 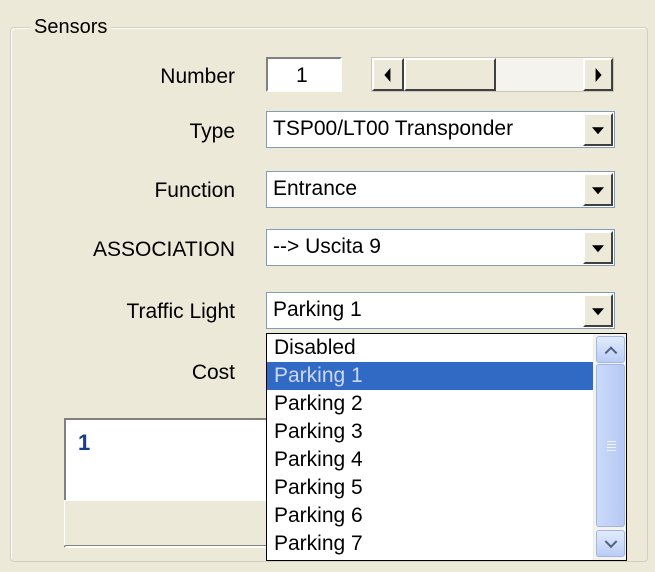 I want to click on scroll-up-button, so click(x=610, y=349).